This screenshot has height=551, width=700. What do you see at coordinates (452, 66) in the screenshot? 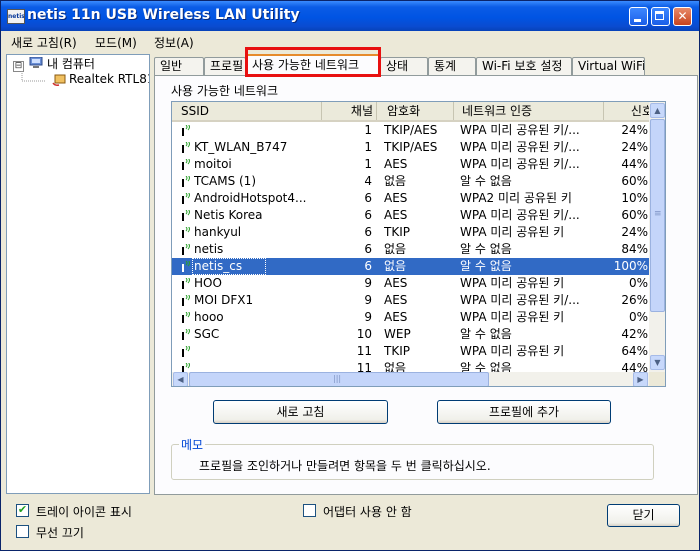
I see `tab-statistics: 통계` at bounding box center [452, 66].